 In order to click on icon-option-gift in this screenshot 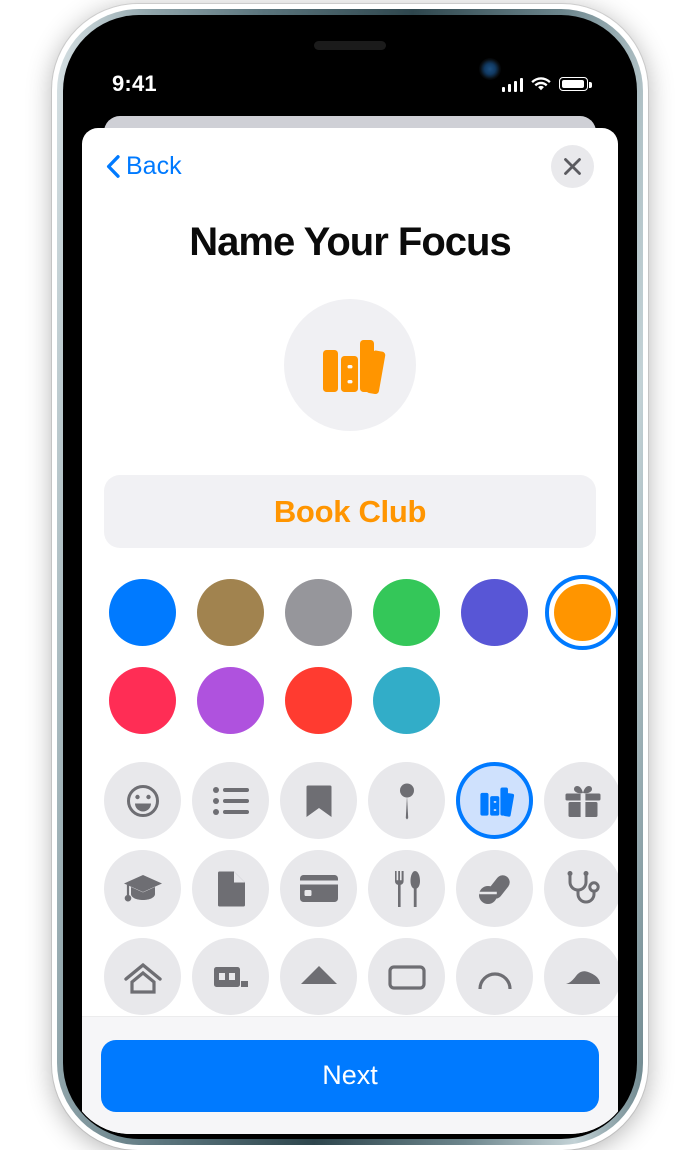, I will do `click(581, 801)`.